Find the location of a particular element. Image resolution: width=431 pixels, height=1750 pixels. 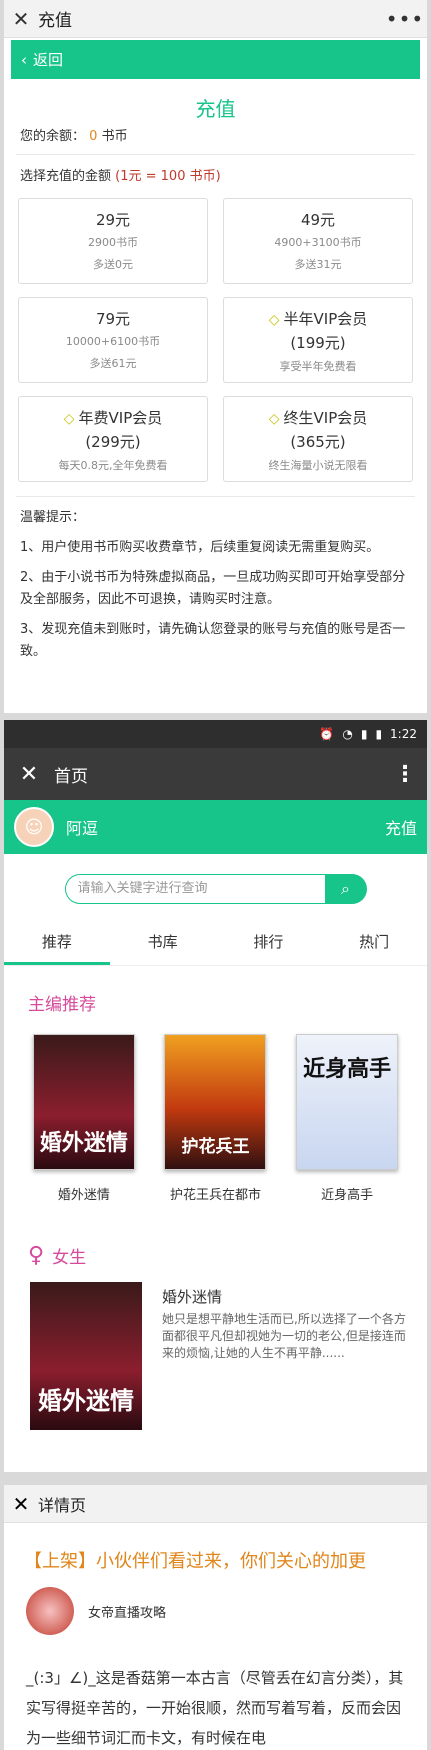

coins: 2900书币 is located at coordinates (113, 242).